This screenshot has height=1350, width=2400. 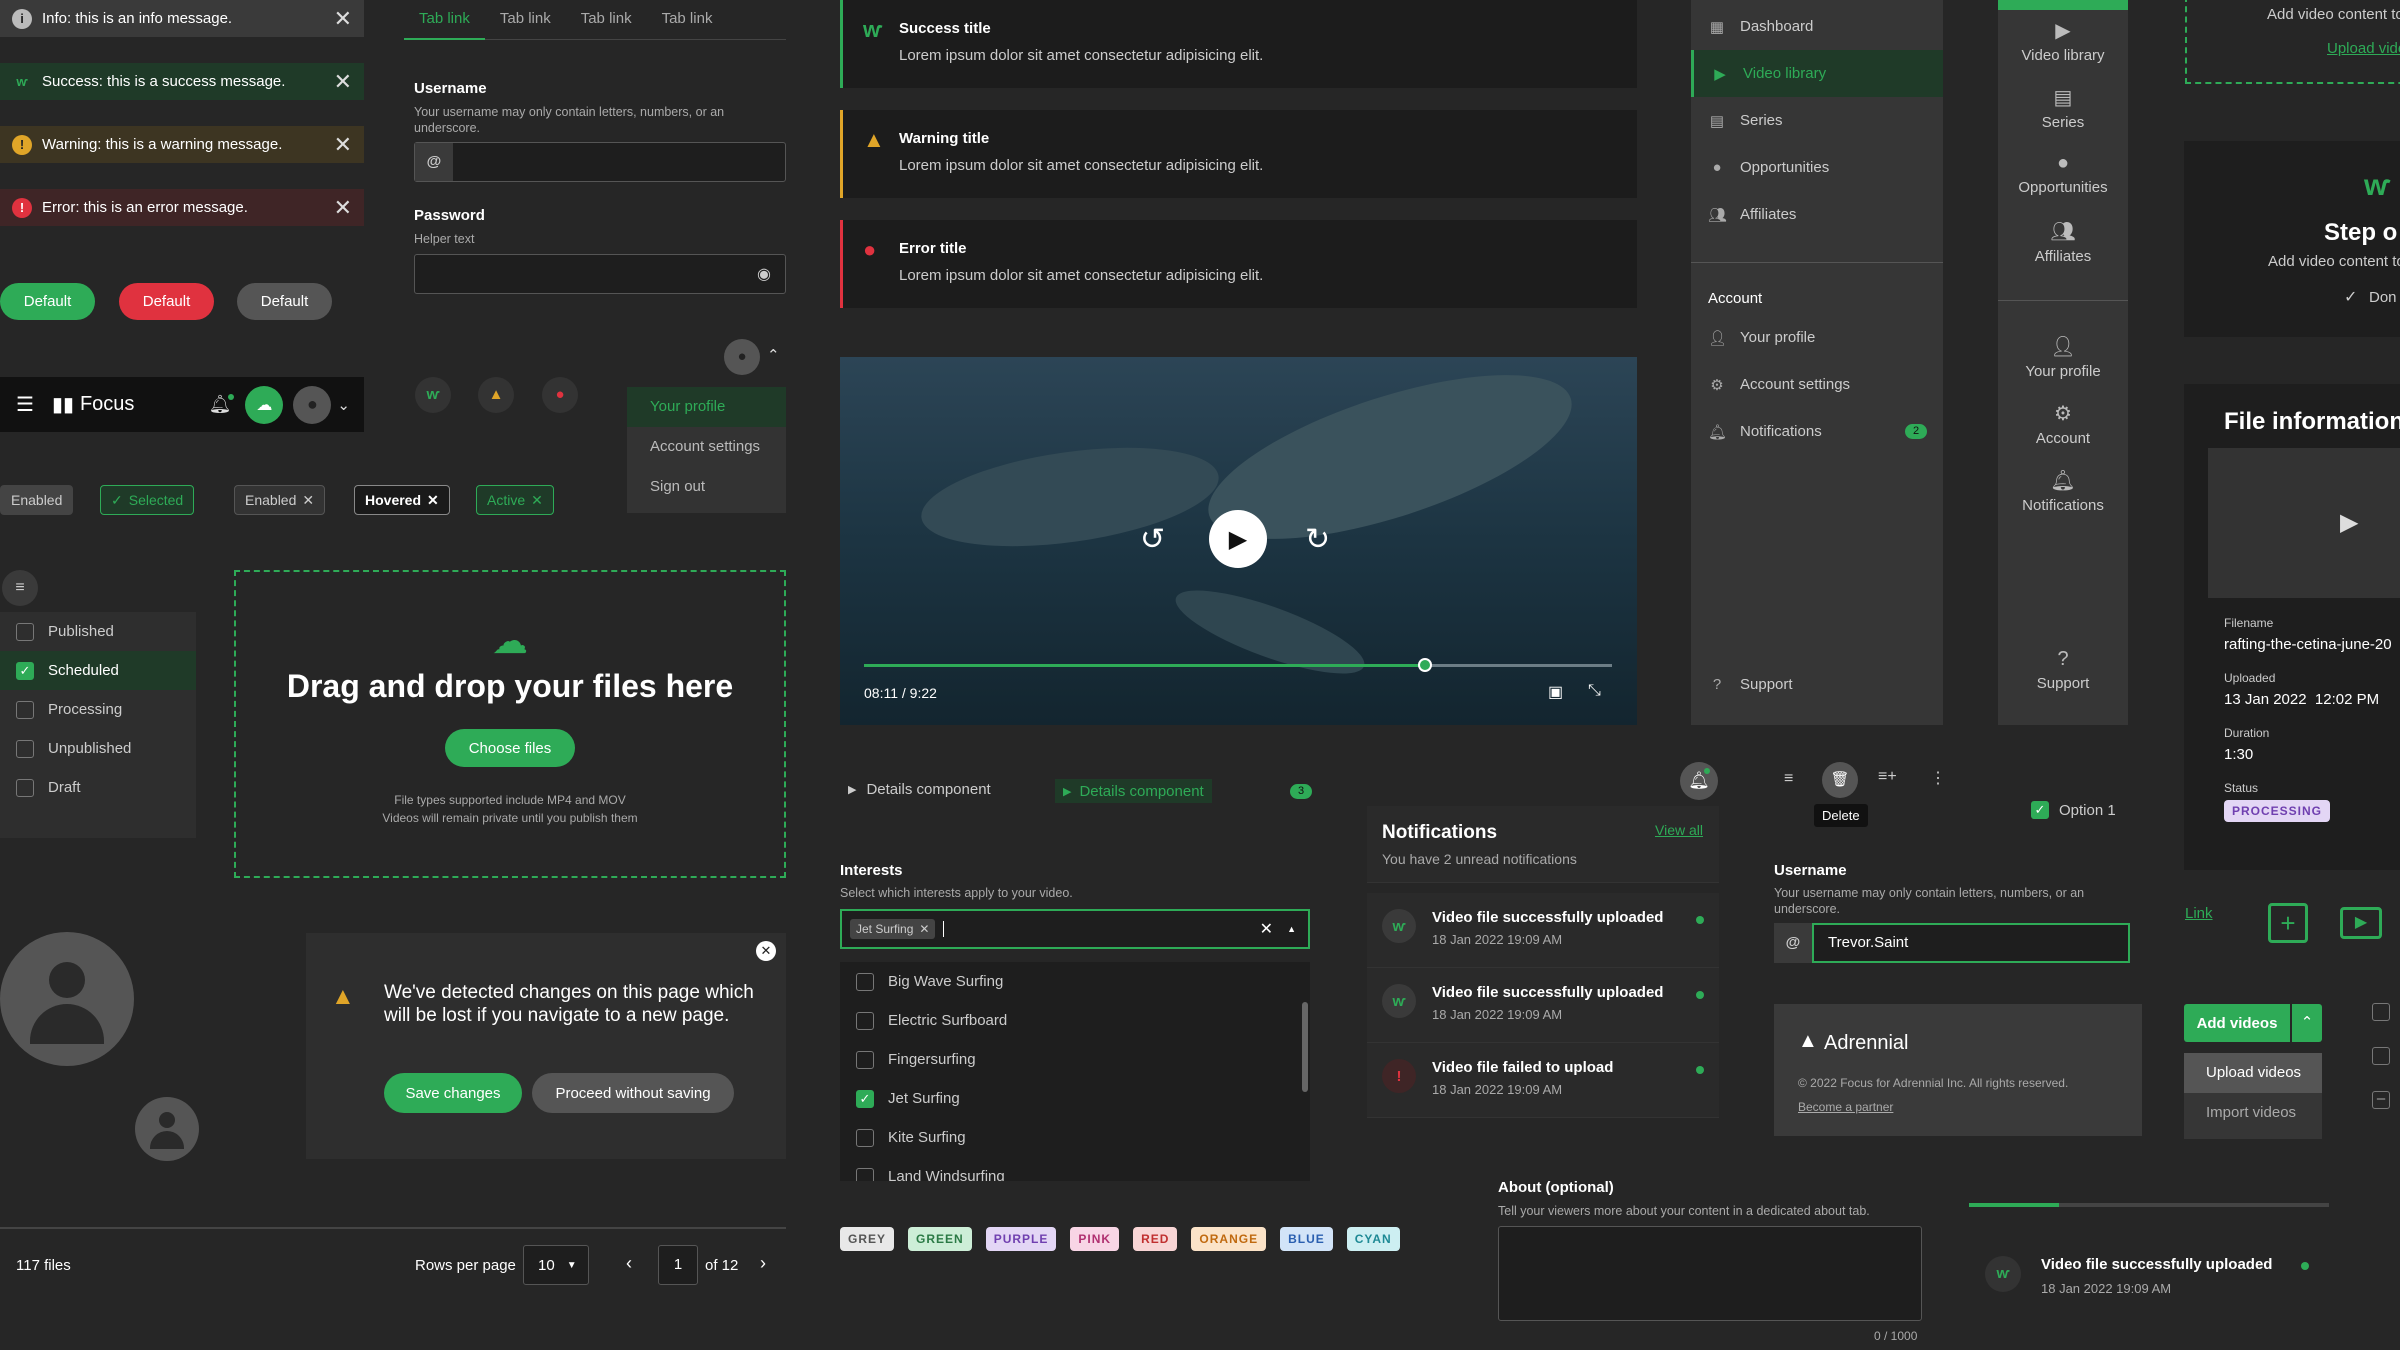 I want to click on upload-card-link: Upload vide, so click(x=2363, y=48).